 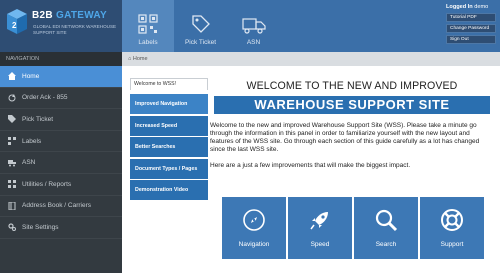 What do you see at coordinates (169, 190) in the screenshot?
I see `tab-demonstration-video: Demonstration Video` at bounding box center [169, 190].